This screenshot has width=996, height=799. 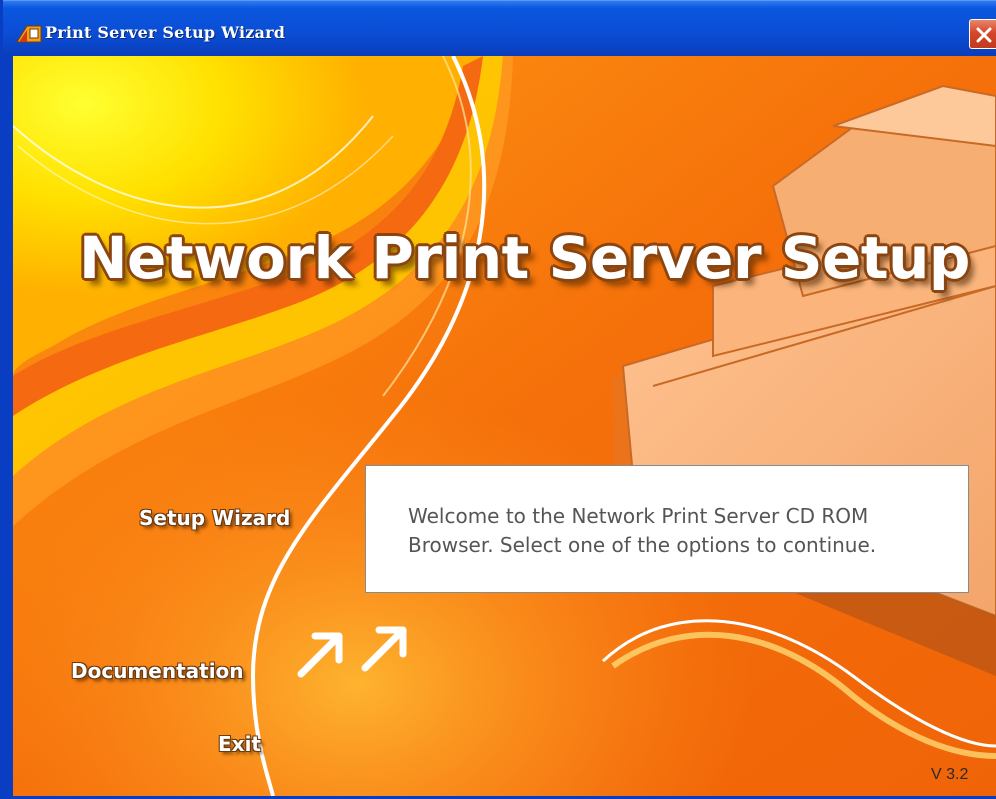 I want to click on splash-headline: Network Print Server Setup, so click(x=524, y=258).